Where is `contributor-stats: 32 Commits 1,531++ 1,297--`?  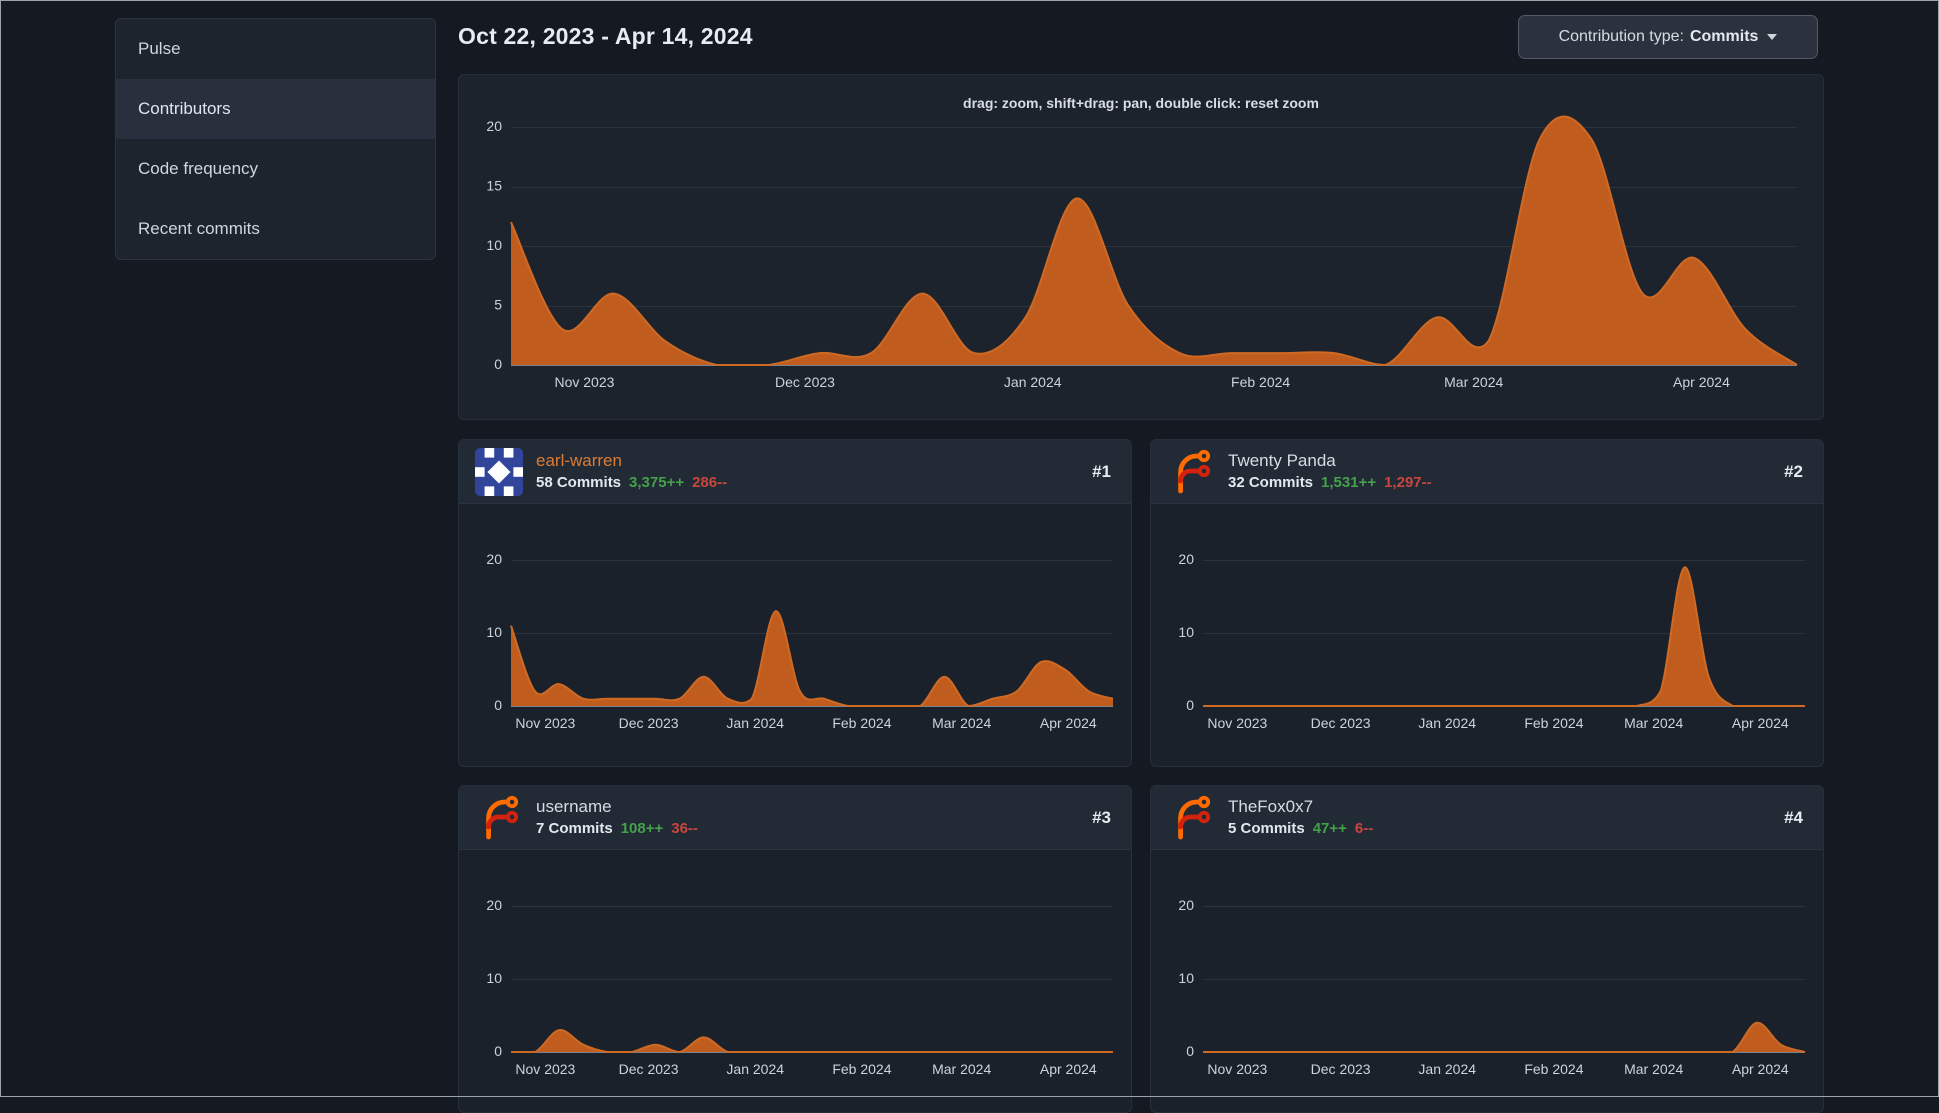
contributor-stats: 32 Commits 1,531++ 1,297-- is located at coordinates (1330, 482).